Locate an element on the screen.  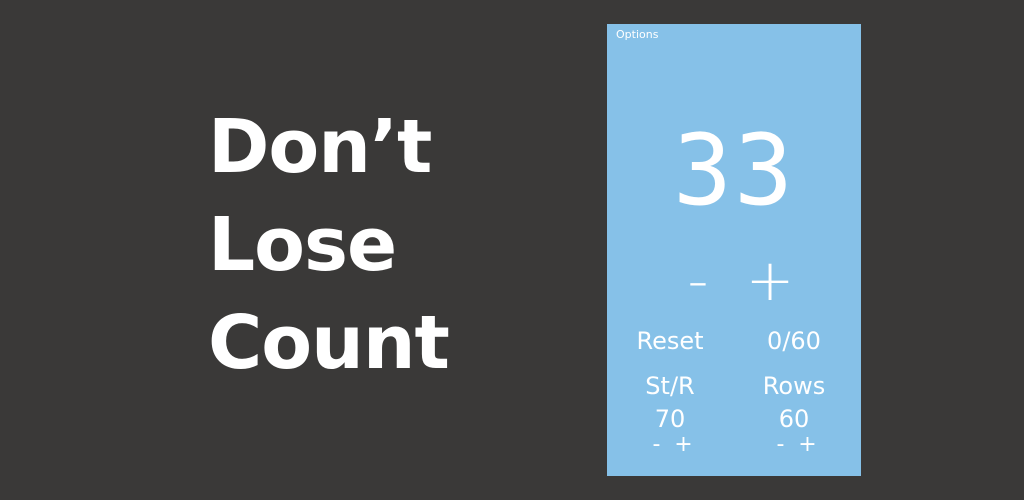
rows-label: Rows is located at coordinates (794, 386).